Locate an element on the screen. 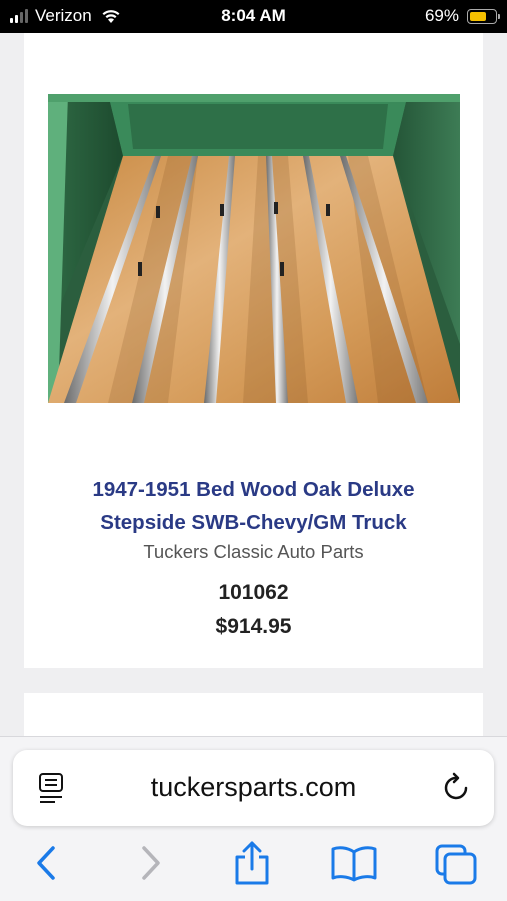 This screenshot has width=507, height=901. status-right: 69% is located at coordinates (462, 16).